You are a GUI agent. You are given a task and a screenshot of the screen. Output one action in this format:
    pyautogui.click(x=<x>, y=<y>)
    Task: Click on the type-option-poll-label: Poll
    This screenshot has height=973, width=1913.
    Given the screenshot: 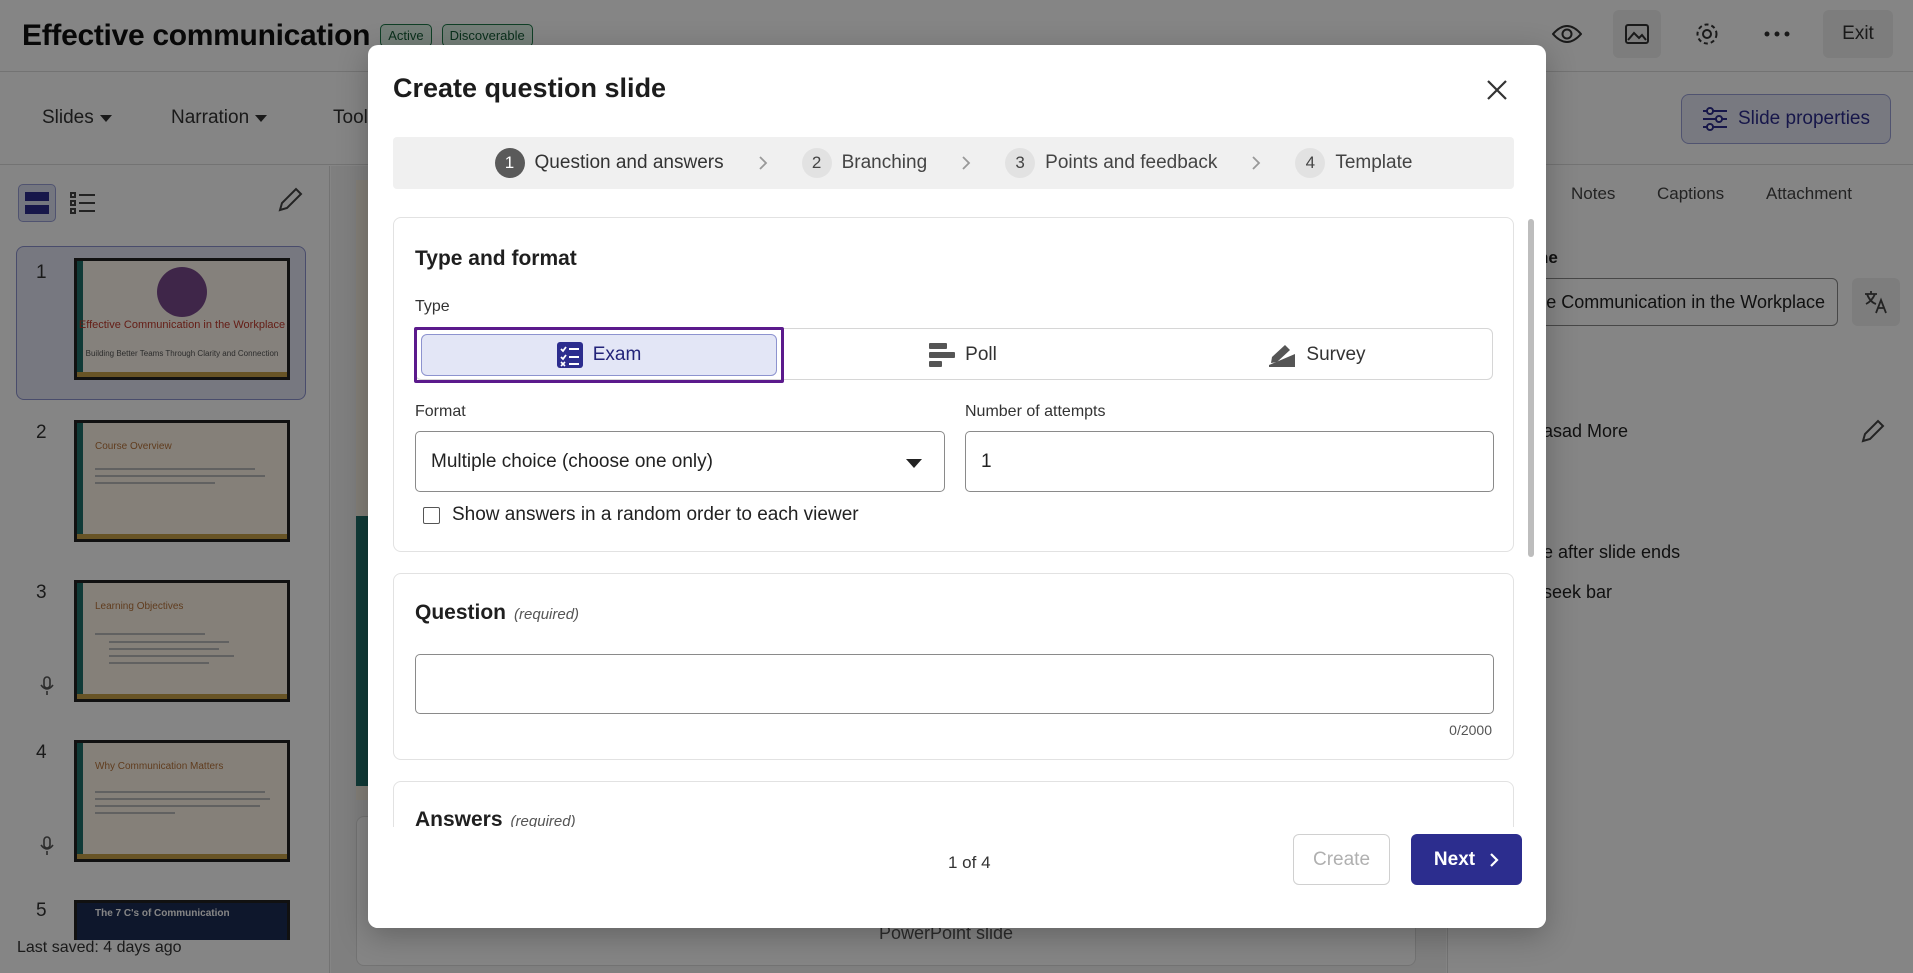 What is the action you would take?
    pyautogui.click(x=981, y=354)
    